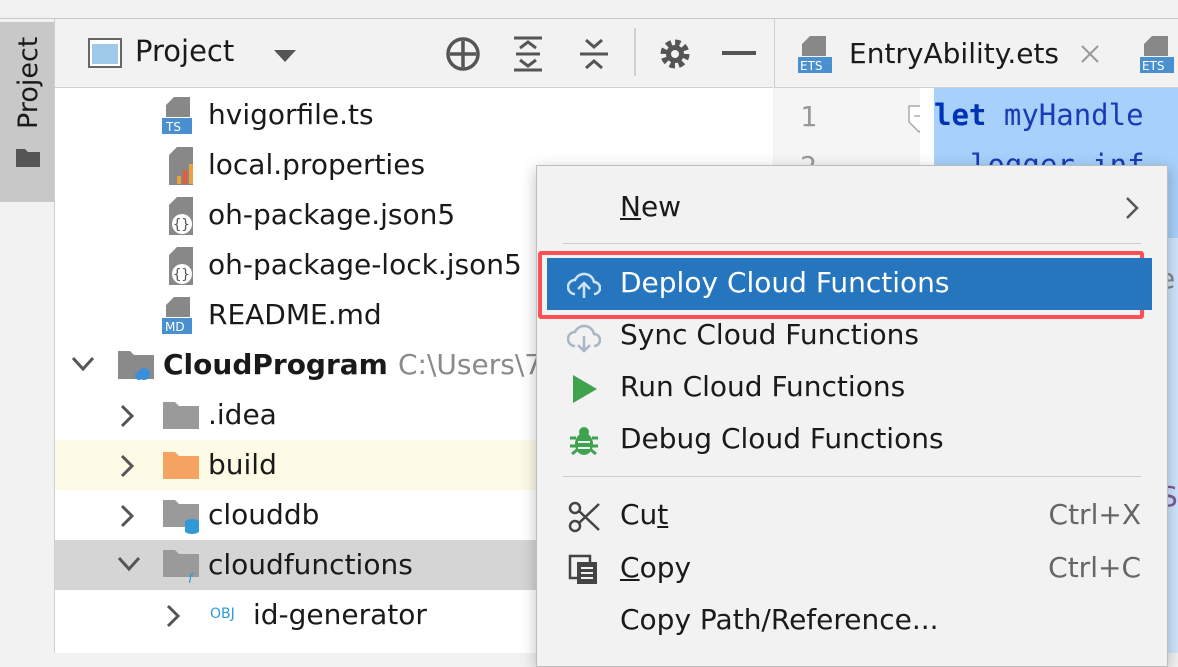 The image size is (1178, 667). I want to click on tree-row-label: id-generator, so click(340, 614).